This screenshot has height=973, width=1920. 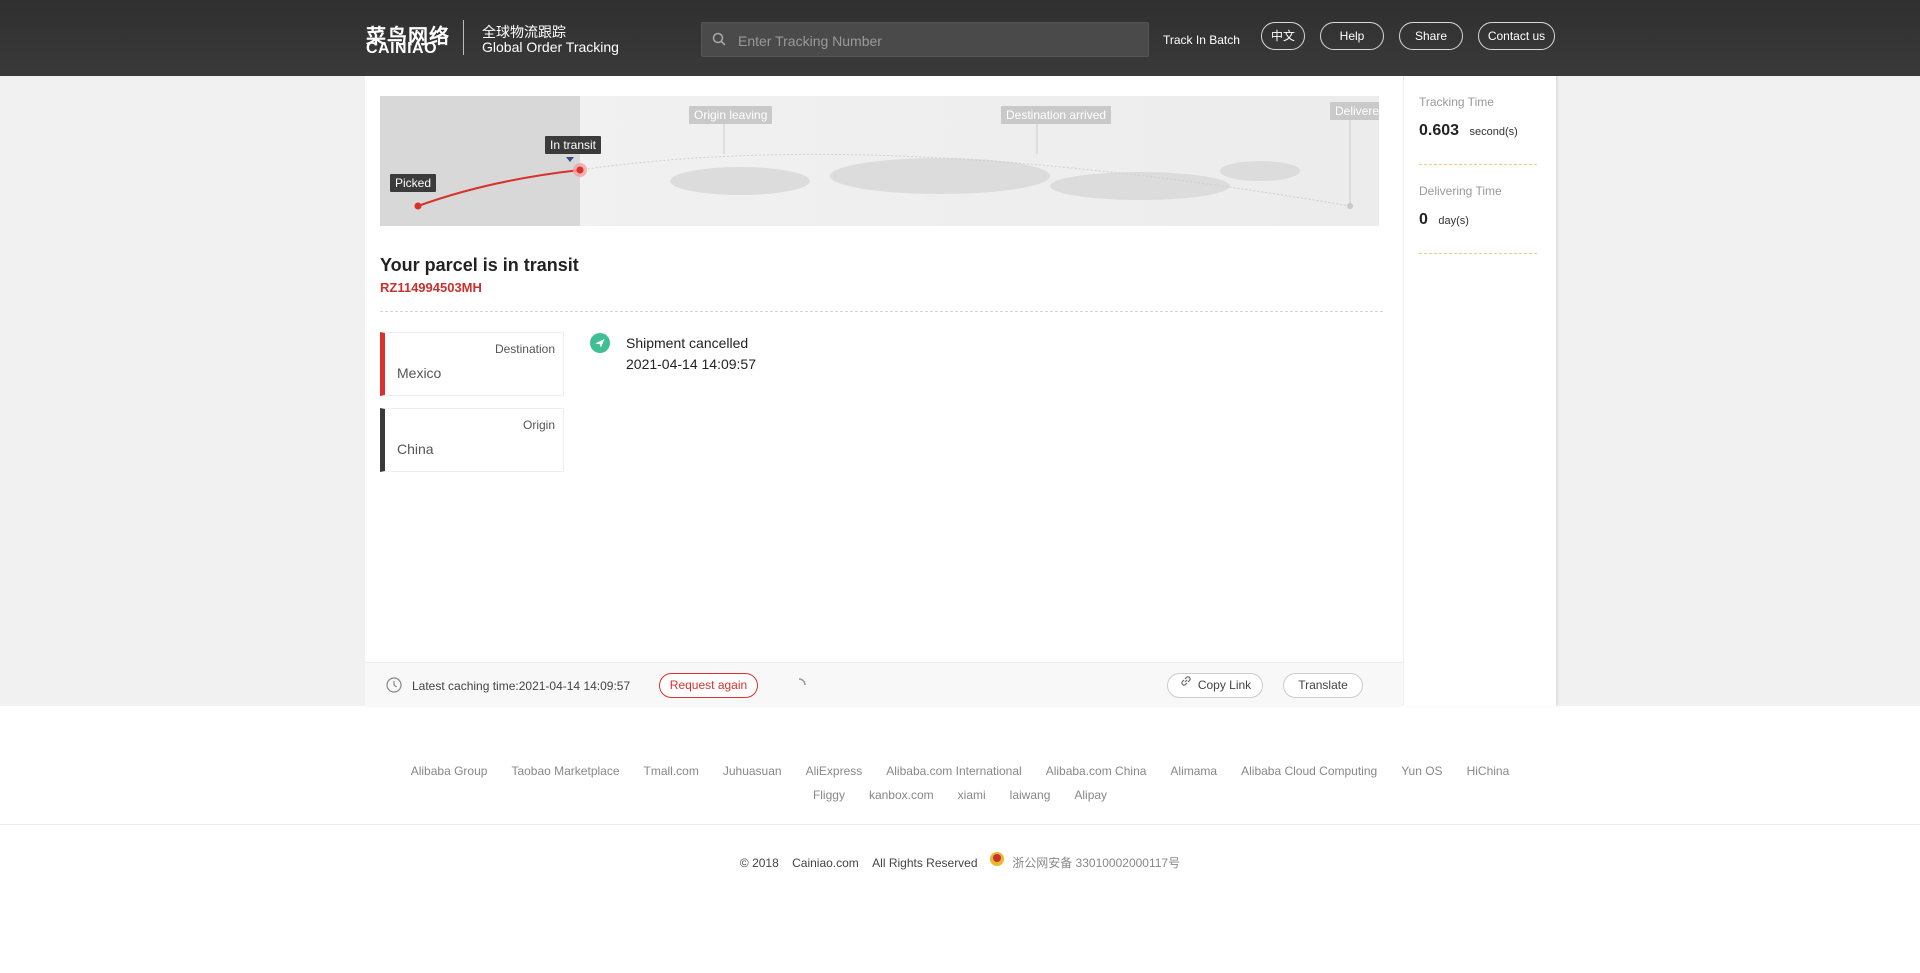 I want to click on delivering-time-label: Delivering Time, so click(x=1460, y=191).